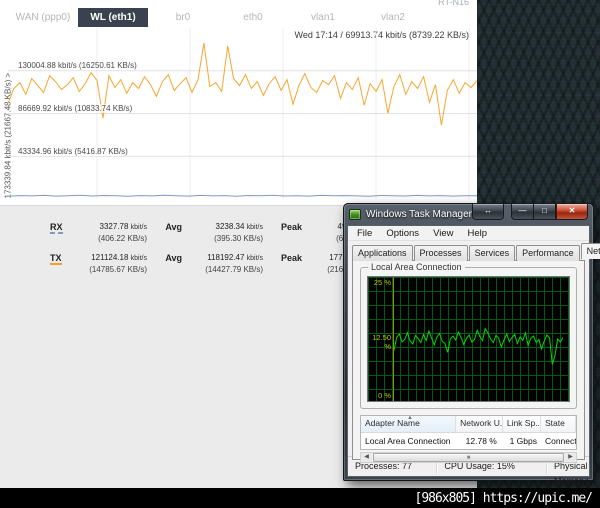  Describe the element at coordinates (590, 251) in the screenshot. I see `tab-networking: Networking` at that location.